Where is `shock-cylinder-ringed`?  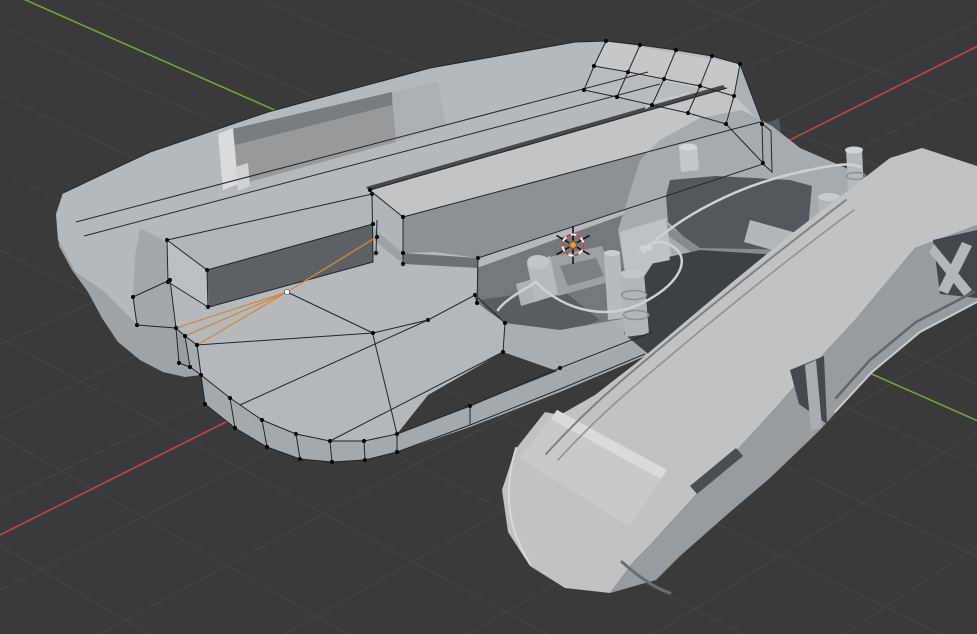
shock-cylinder-ringed is located at coordinates (634, 305).